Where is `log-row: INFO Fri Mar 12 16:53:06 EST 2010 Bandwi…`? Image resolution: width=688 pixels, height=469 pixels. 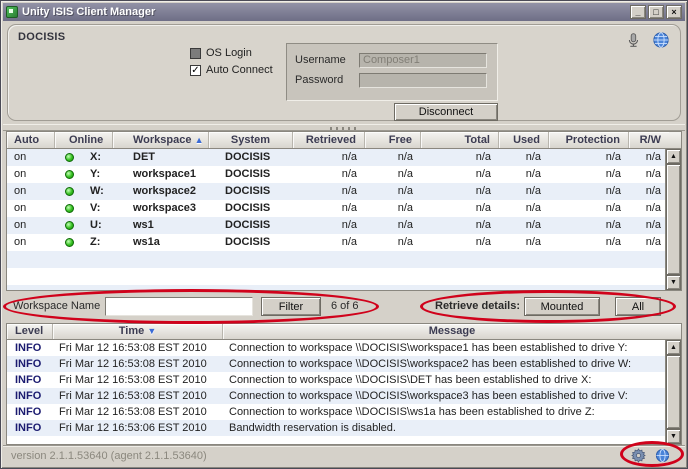 log-row: INFO Fri Mar 12 16:53:06 EST 2010 Bandwi… is located at coordinates (344, 428).